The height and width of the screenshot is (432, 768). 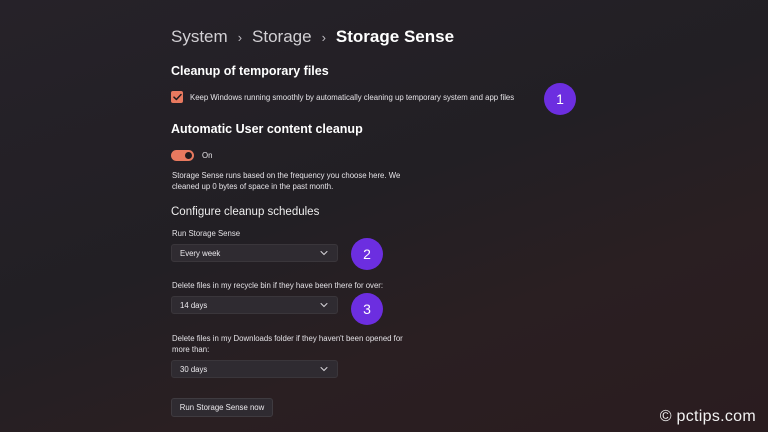 What do you see at coordinates (194, 369) in the screenshot?
I see `downloads-value: 30 days` at bounding box center [194, 369].